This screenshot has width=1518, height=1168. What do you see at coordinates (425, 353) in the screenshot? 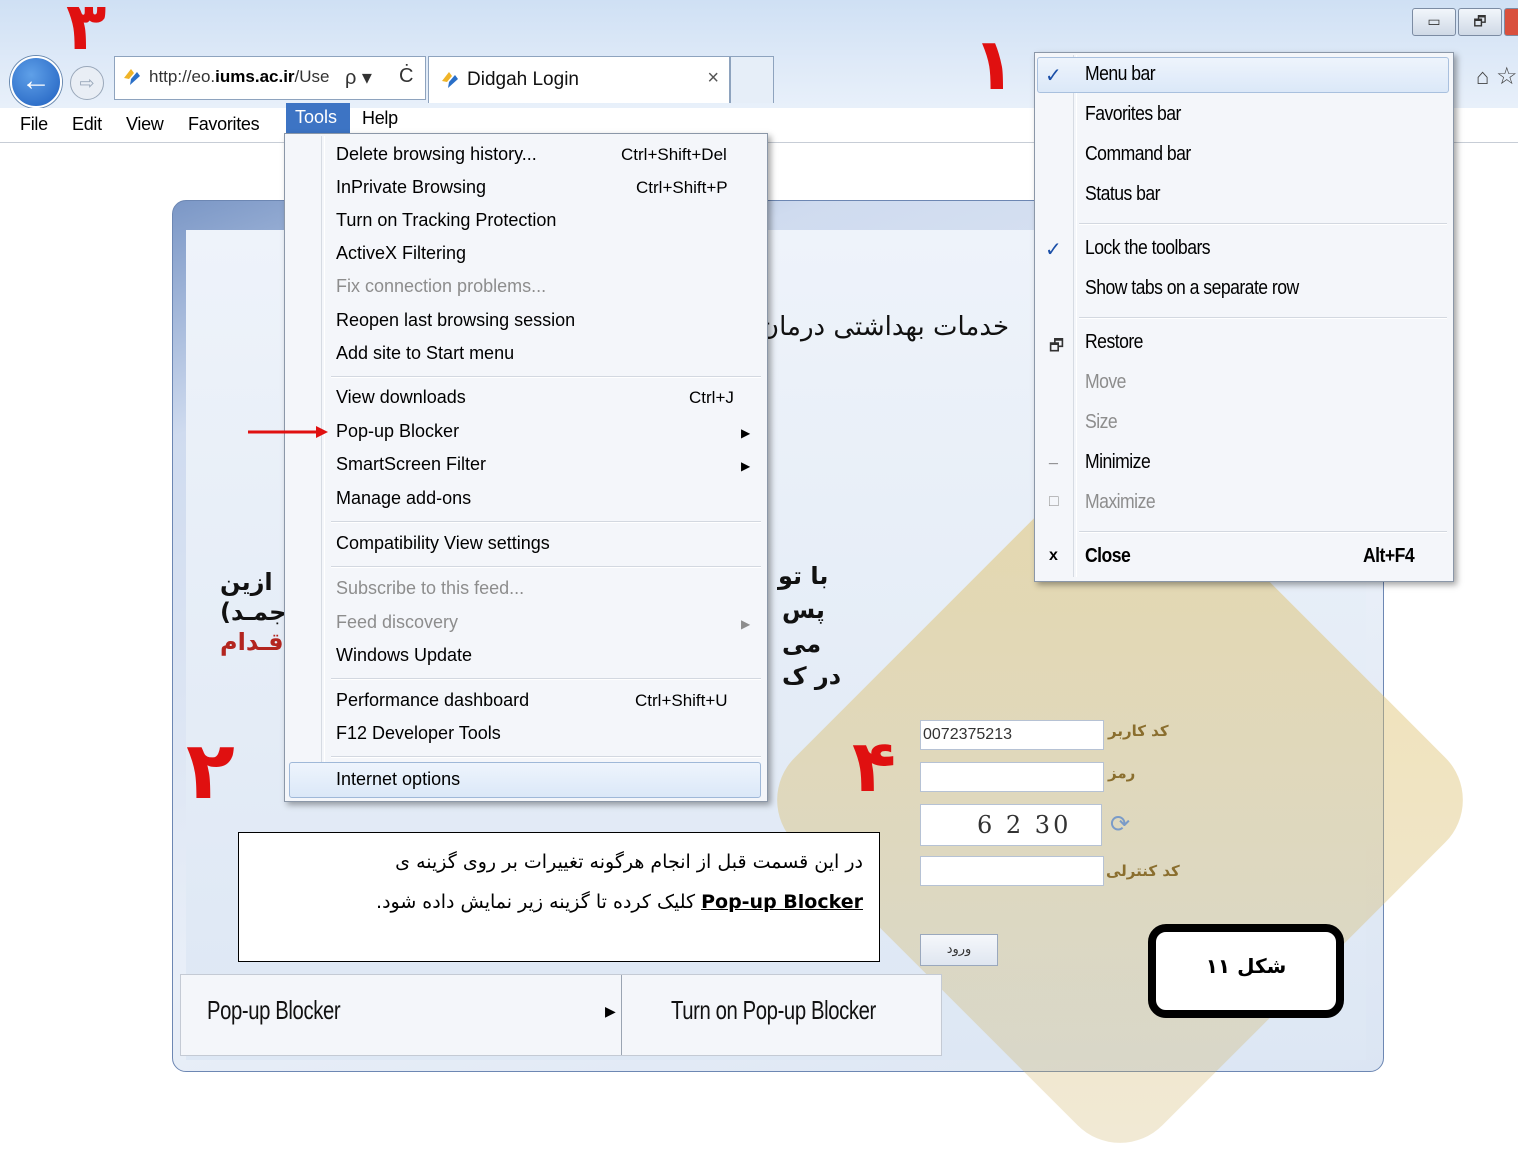
I see `menu-item-add-start-menu: Add site to Start menu` at bounding box center [425, 353].